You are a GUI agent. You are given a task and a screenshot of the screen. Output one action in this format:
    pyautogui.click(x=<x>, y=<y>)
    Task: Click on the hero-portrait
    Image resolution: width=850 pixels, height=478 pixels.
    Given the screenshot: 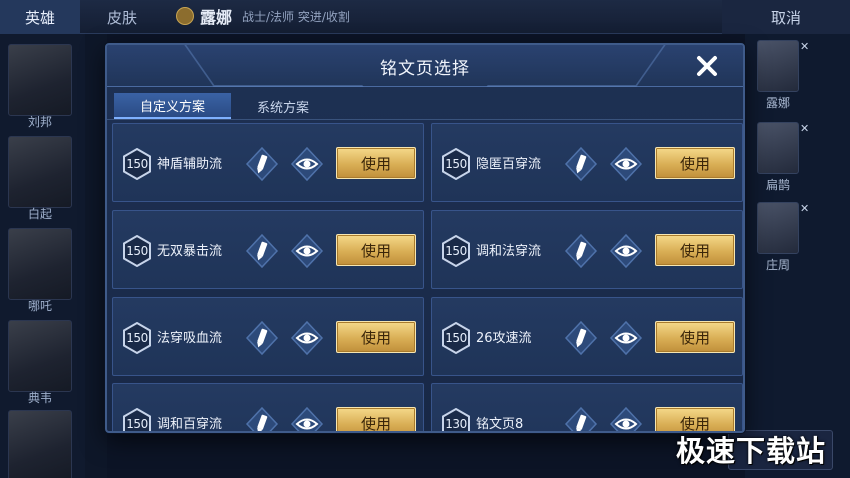 What is the action you would take?
    pyautogui.click(x=40, y=444)
    